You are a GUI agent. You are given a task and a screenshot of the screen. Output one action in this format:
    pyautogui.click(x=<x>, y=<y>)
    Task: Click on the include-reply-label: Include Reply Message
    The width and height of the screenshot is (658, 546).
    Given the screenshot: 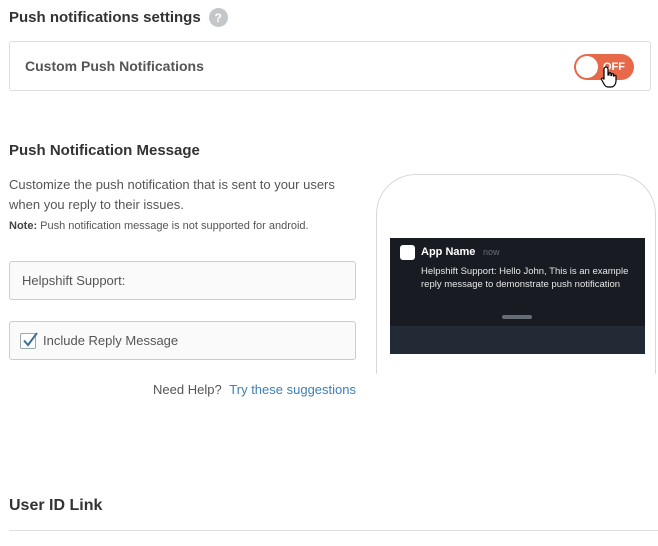 What is the action you would take?
    pyautogui.click(x=111, y=340)
    